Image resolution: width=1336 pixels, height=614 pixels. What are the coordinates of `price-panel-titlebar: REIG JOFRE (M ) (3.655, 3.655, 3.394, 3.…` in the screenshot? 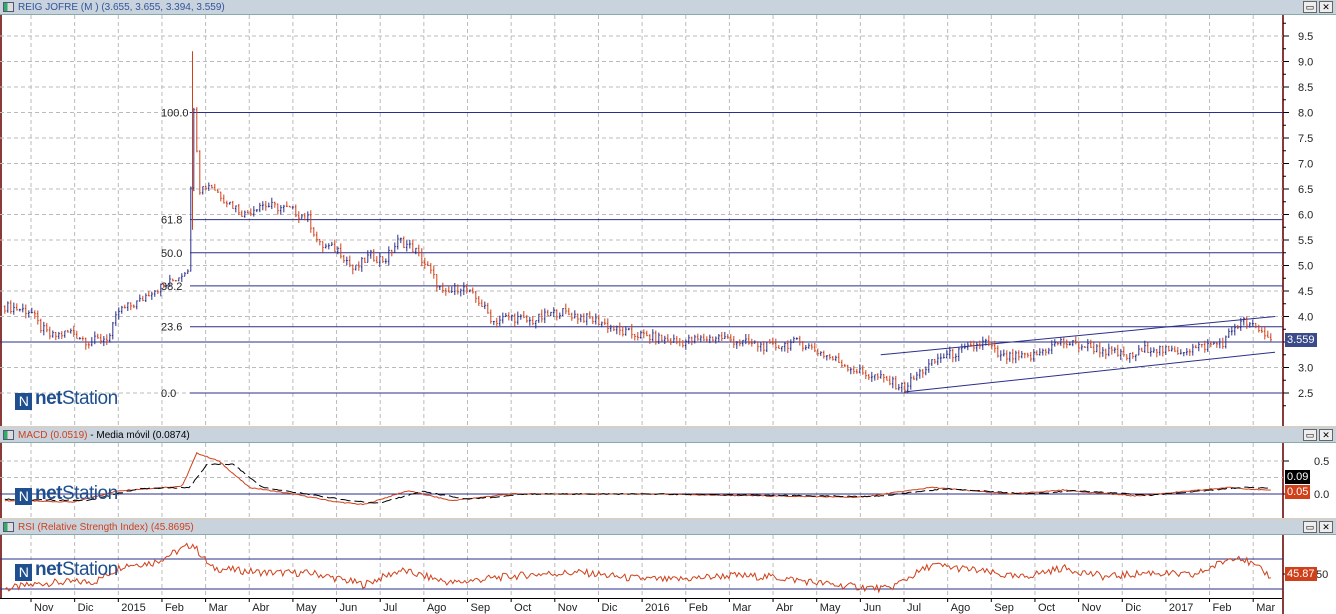 It's located at (668, 7).